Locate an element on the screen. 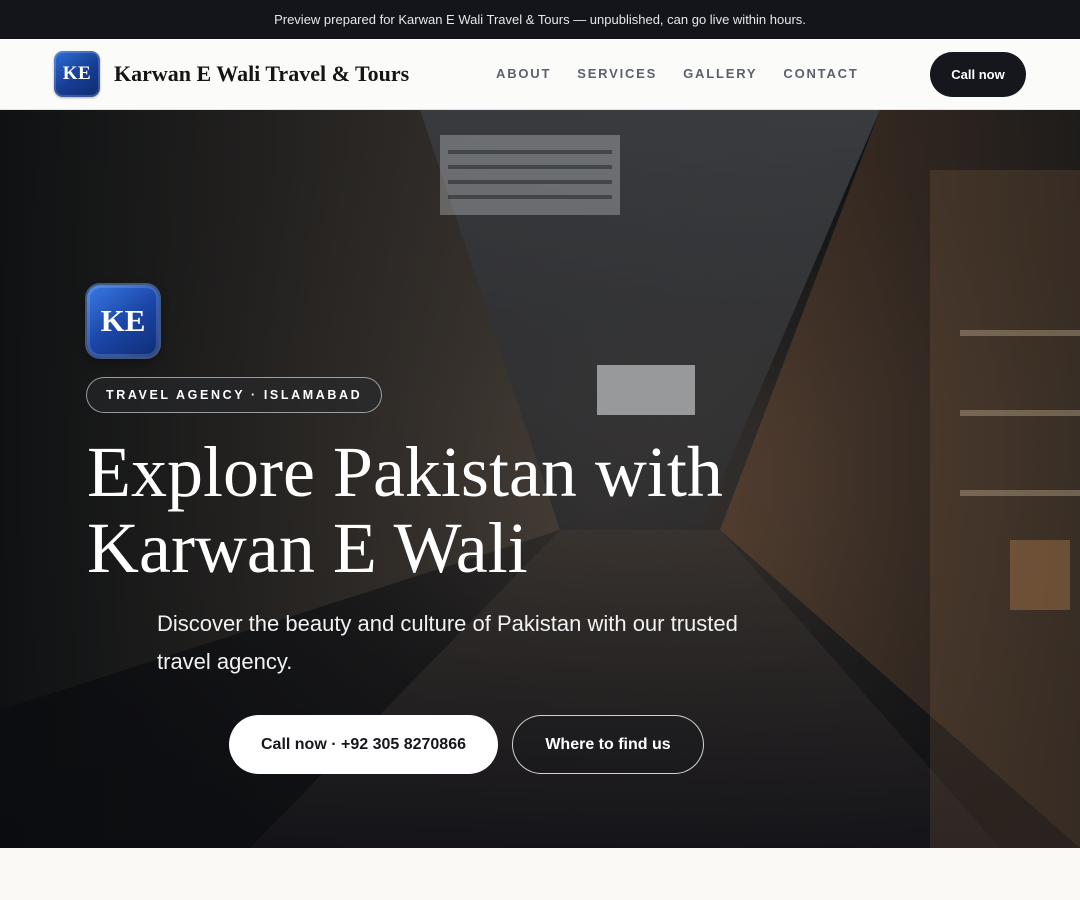 Image resolution: width=1080 pixels, height=900 pixels. nav-link-contact: CONTACT is located at coordinates (820, 73).